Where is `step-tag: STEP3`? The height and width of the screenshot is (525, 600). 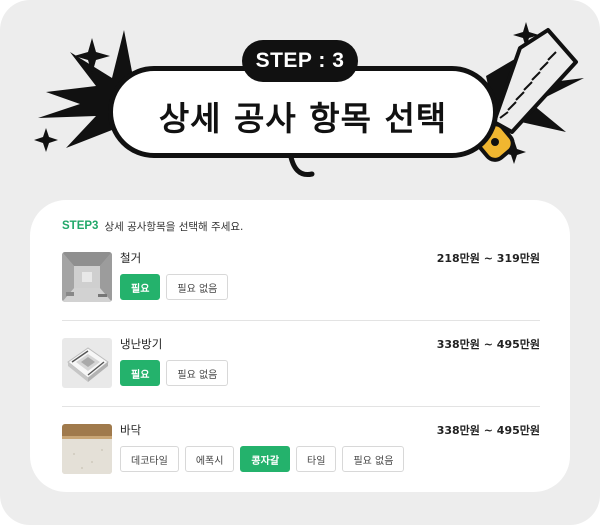 step-tag: STEP3 is located at coordinates (80, 226).